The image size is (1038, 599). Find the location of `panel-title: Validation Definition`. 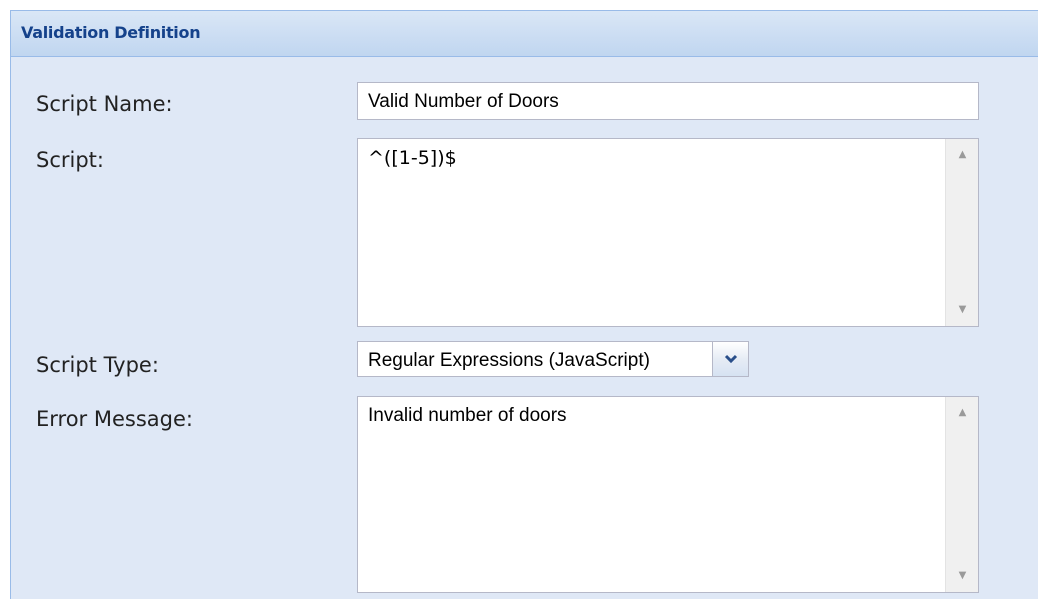

panel-title: Validation Definition is located at coordinates (111, 32).